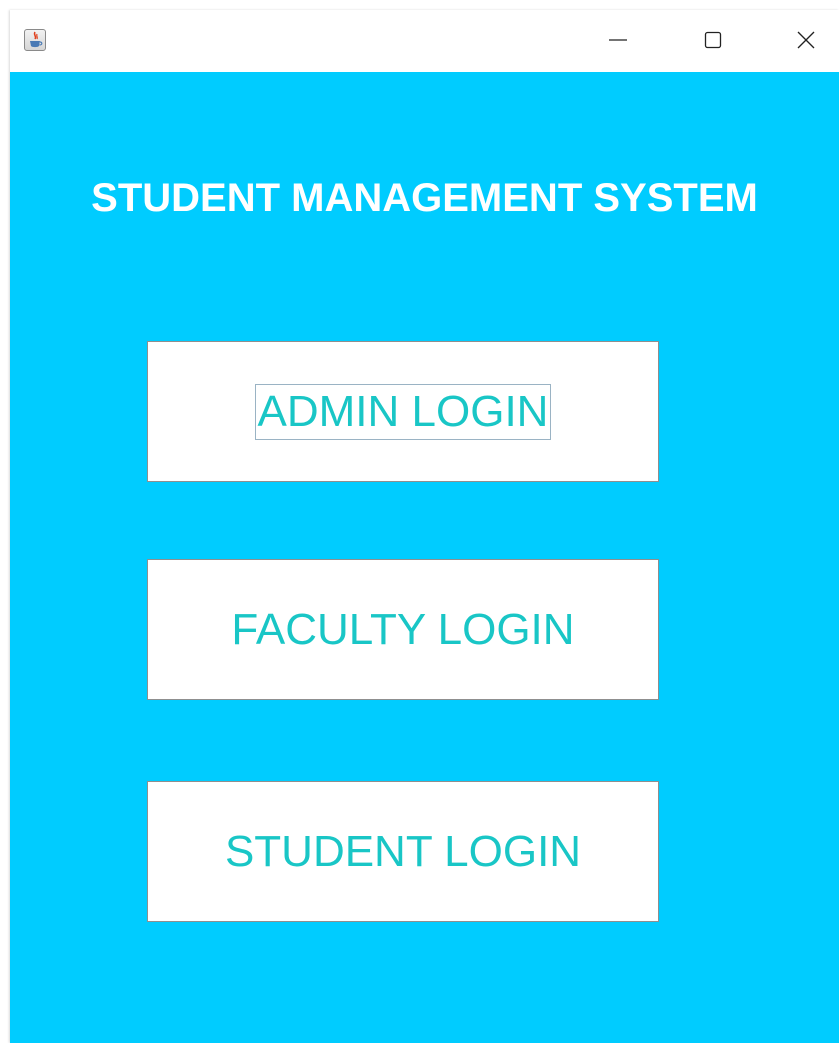  I want to click on java-icon, so click(35, 40).